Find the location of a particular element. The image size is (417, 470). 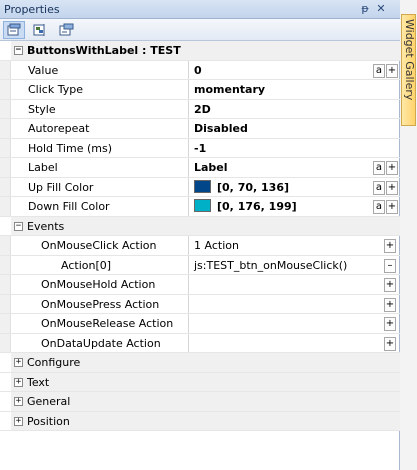

event-row: −OnMouseClick Action1 Action+ is located at coordinates (200, 246).